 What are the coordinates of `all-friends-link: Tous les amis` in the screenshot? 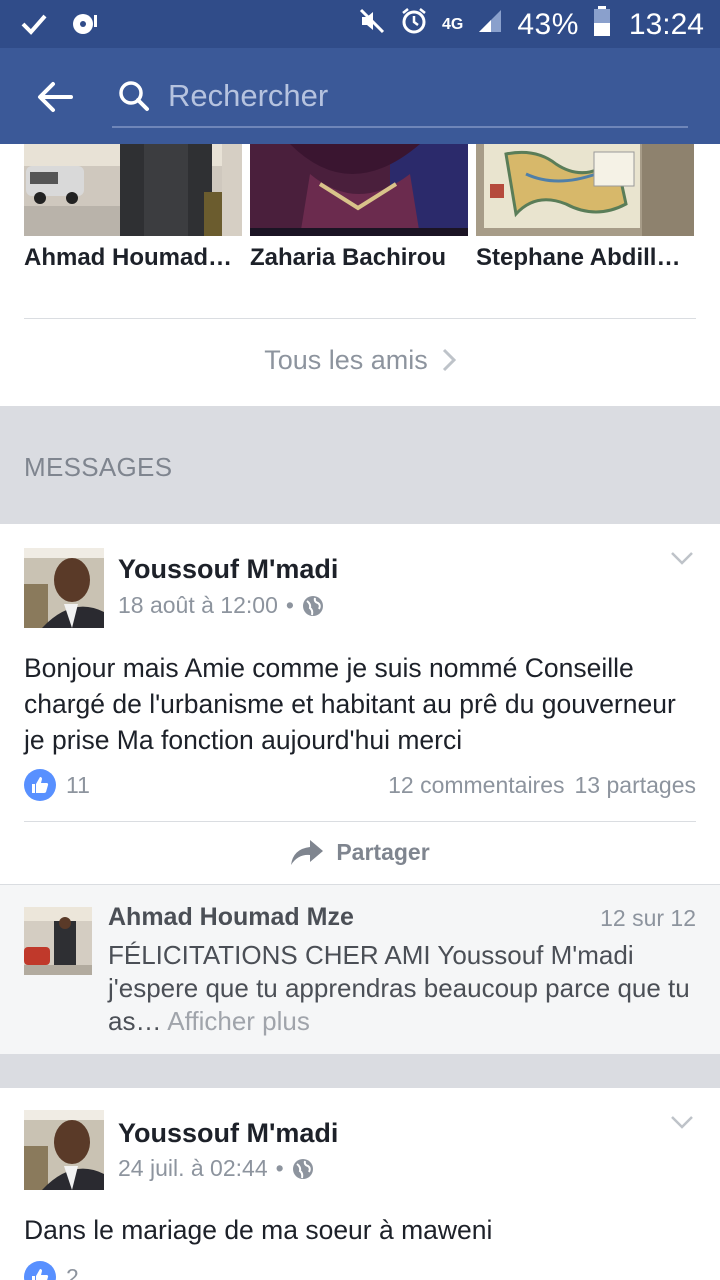 It's located at (360, 360).